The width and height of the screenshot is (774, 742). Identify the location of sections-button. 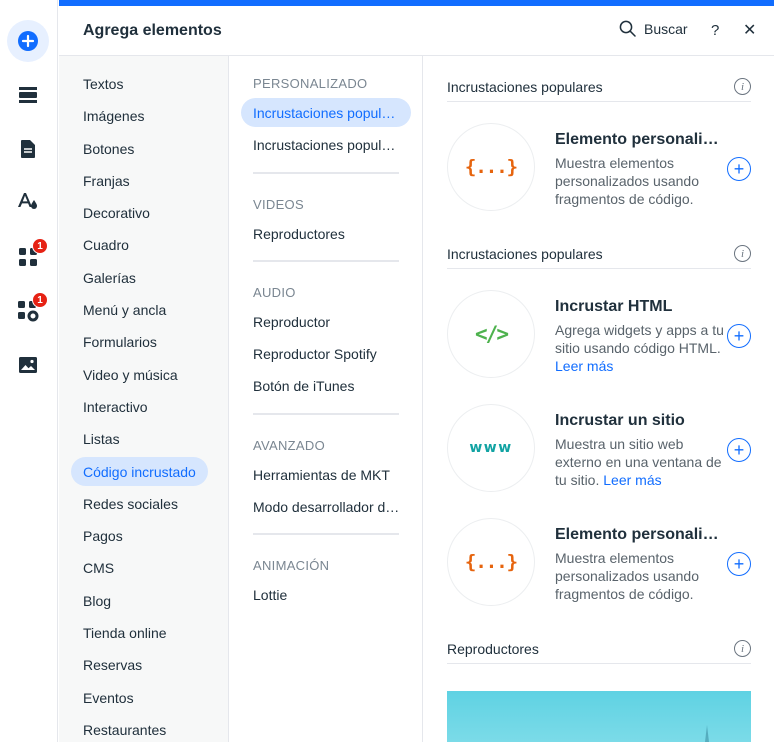
(28, 95).